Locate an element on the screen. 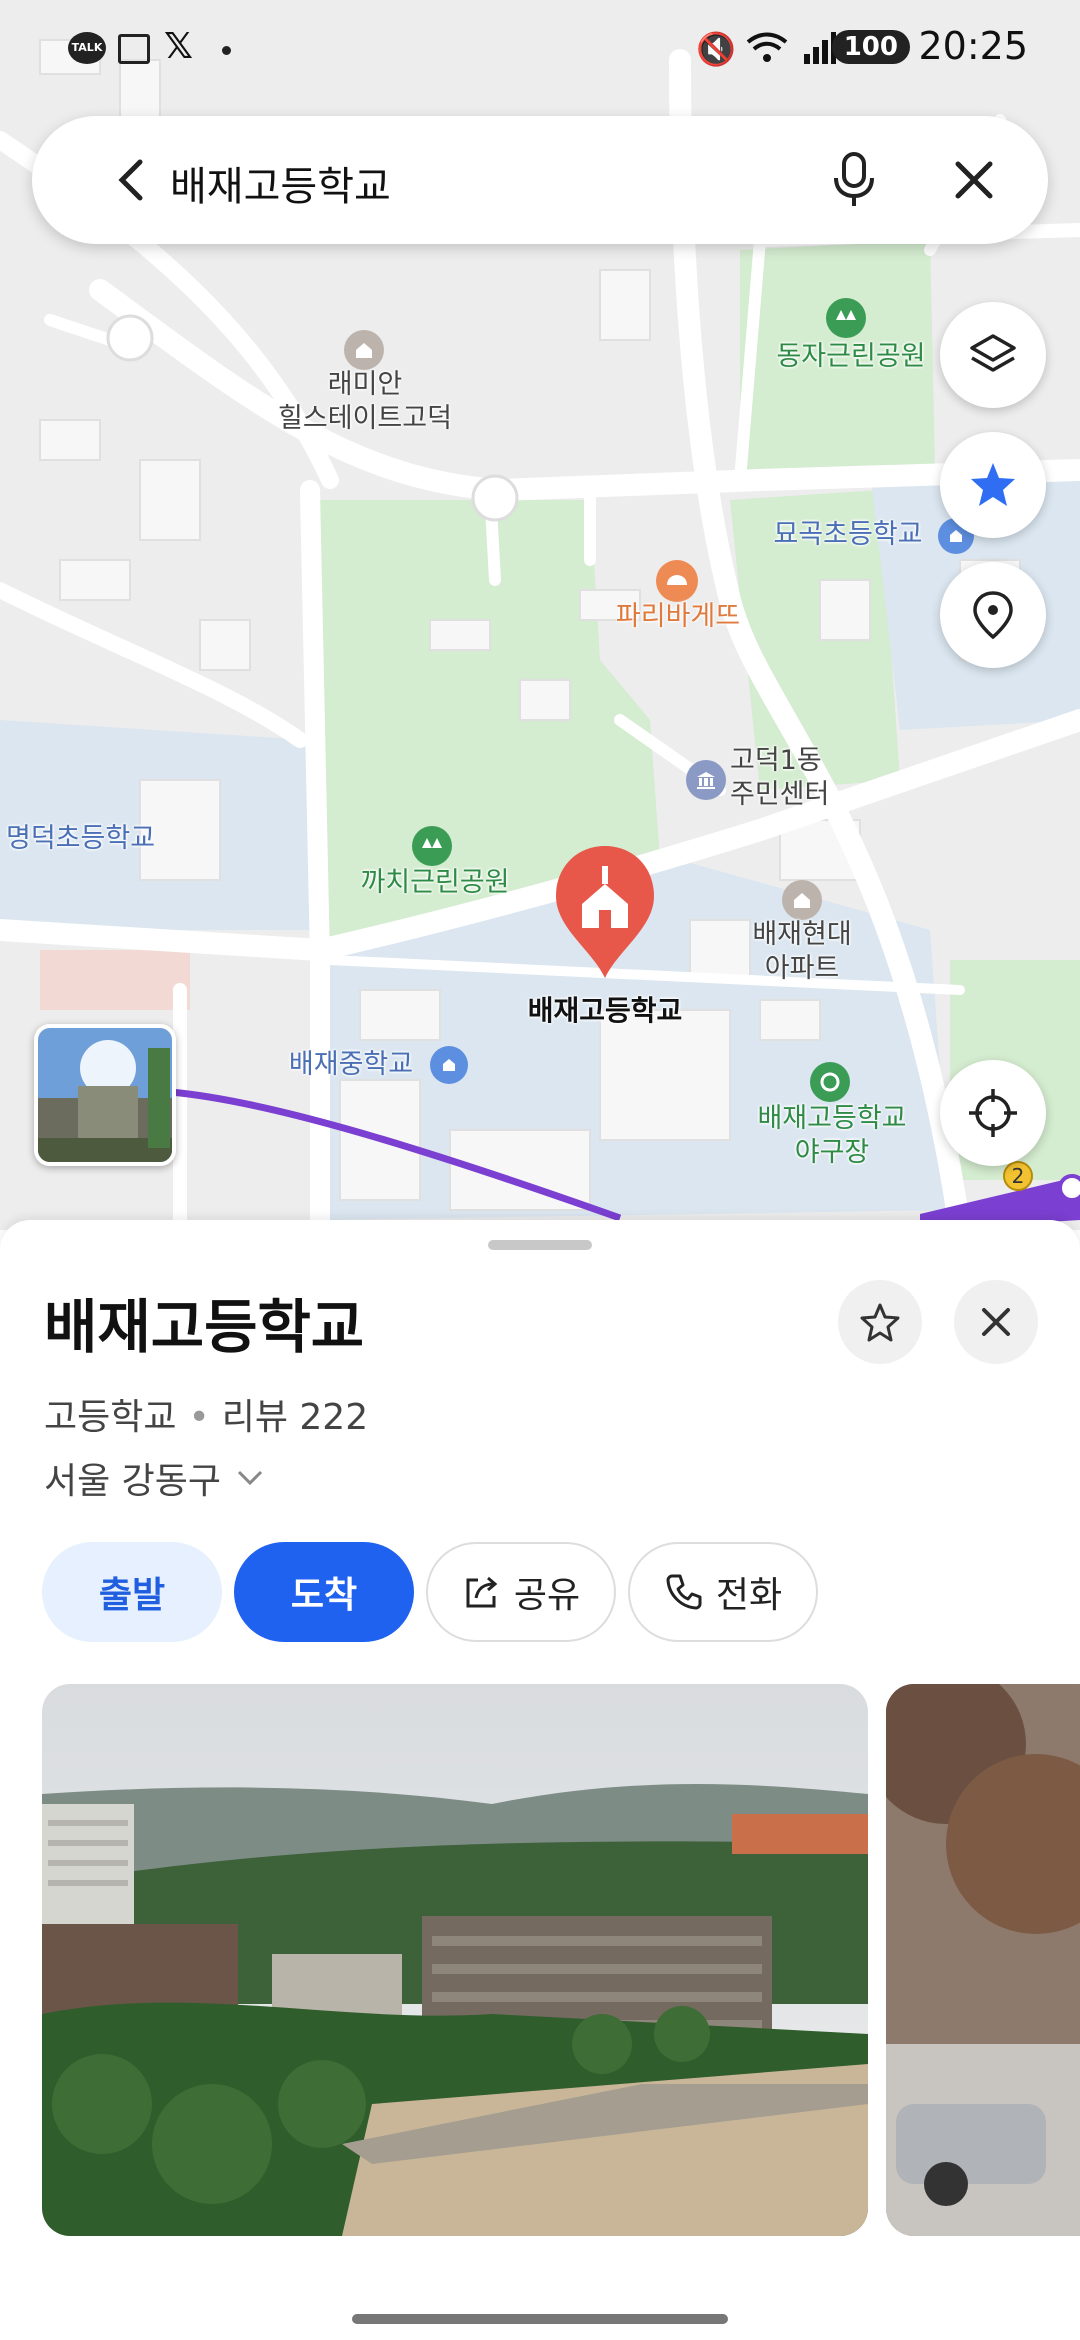 Image resolution: width=1080 pixels, height=2340 pixels. phone-icon is located at coordinates (684, 1592).